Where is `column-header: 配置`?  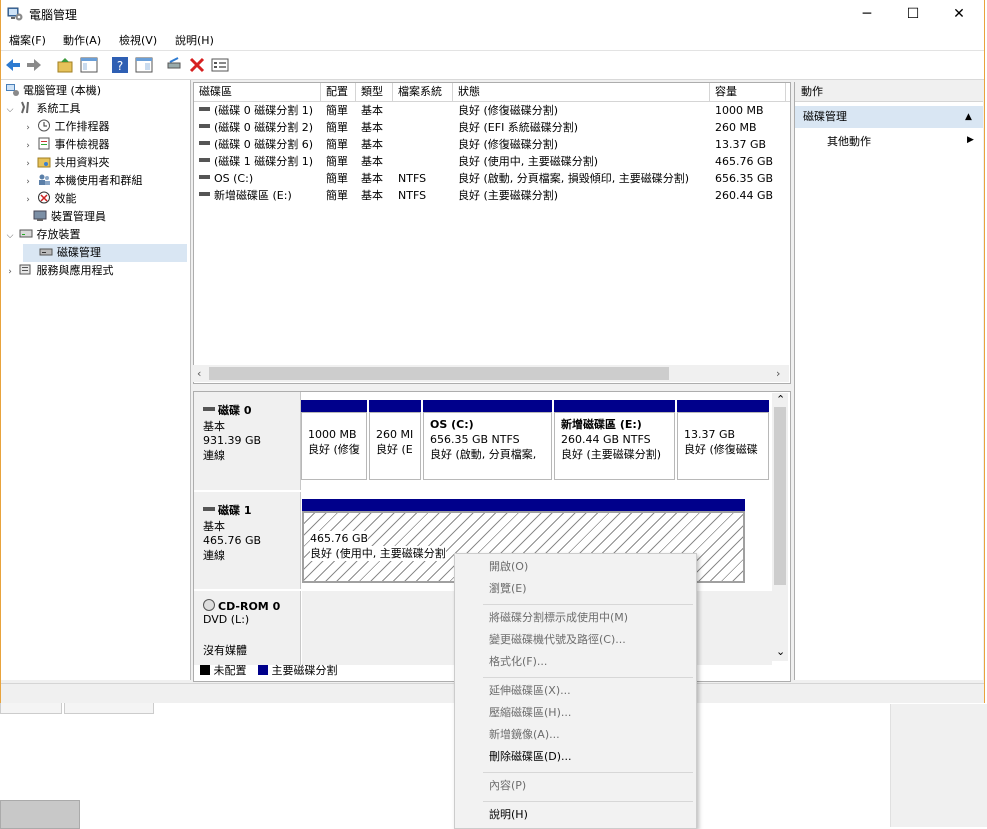
column-header: 配置 is located at coordinates (338, 92).